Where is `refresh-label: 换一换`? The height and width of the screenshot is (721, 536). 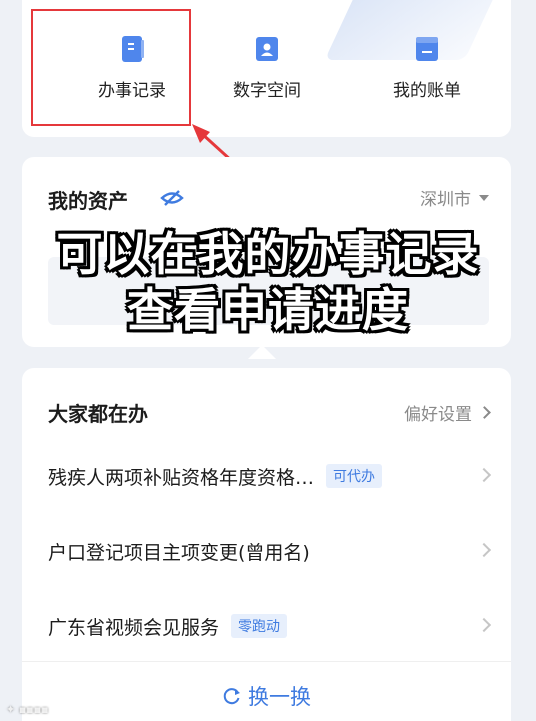 refresh-label: 换一换 is located at coordinates (279, 697).